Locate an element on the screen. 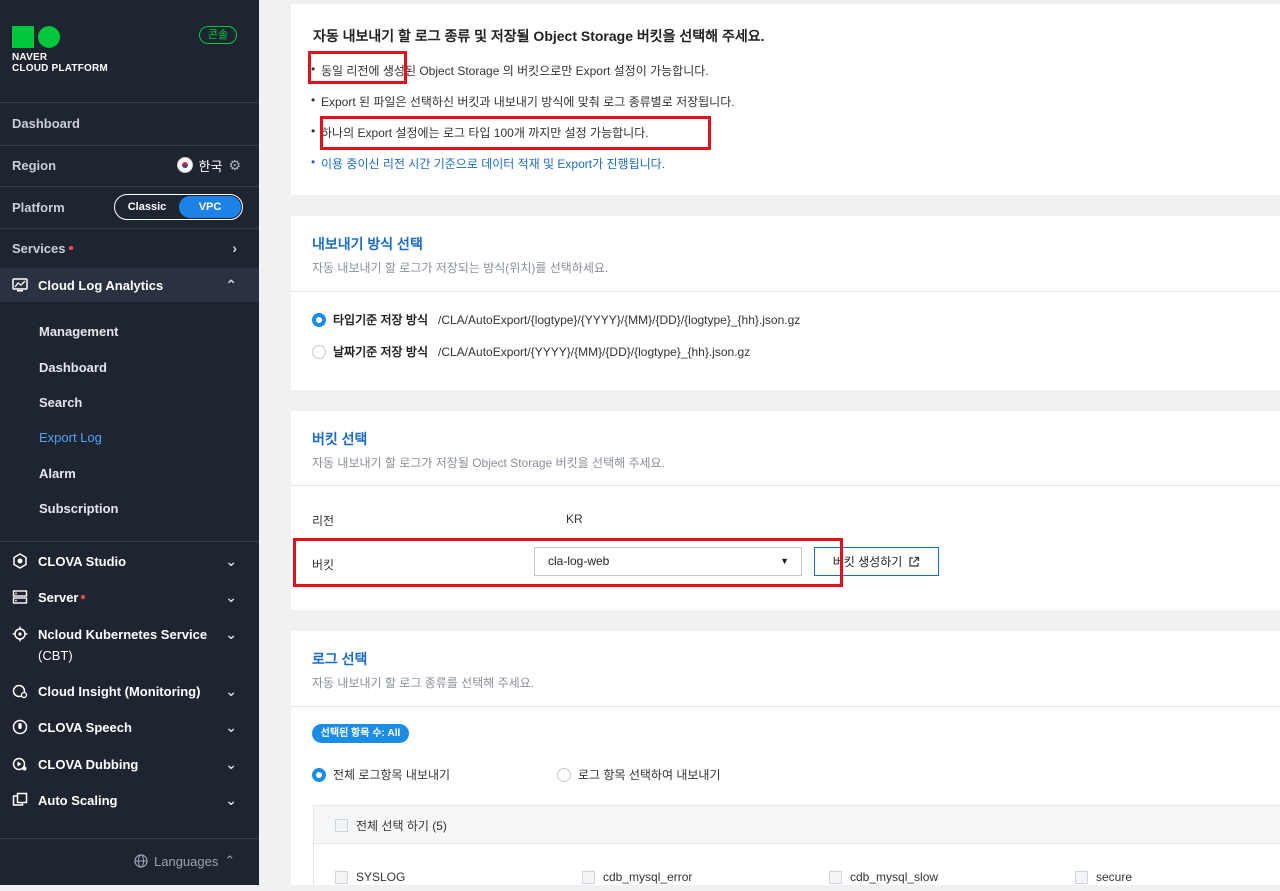 Image resolution: width=1280 pixels, height=891 pixels. sidebar-dashboard: Dashboard is located at coordinates (129, 123).